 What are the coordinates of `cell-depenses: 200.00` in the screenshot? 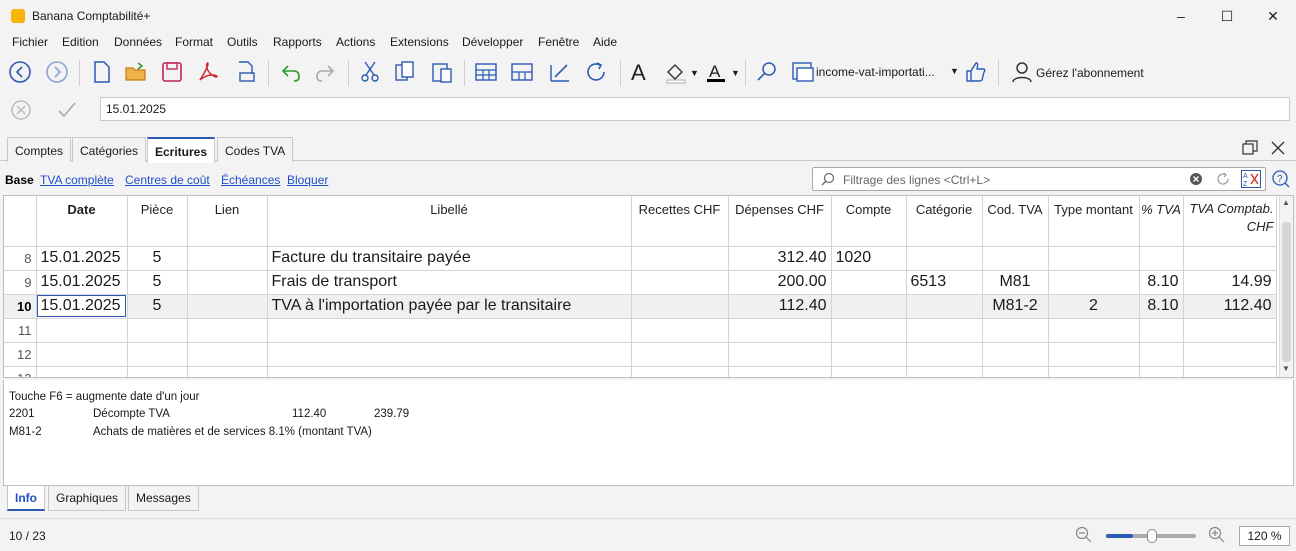 It's located at (780, 282).